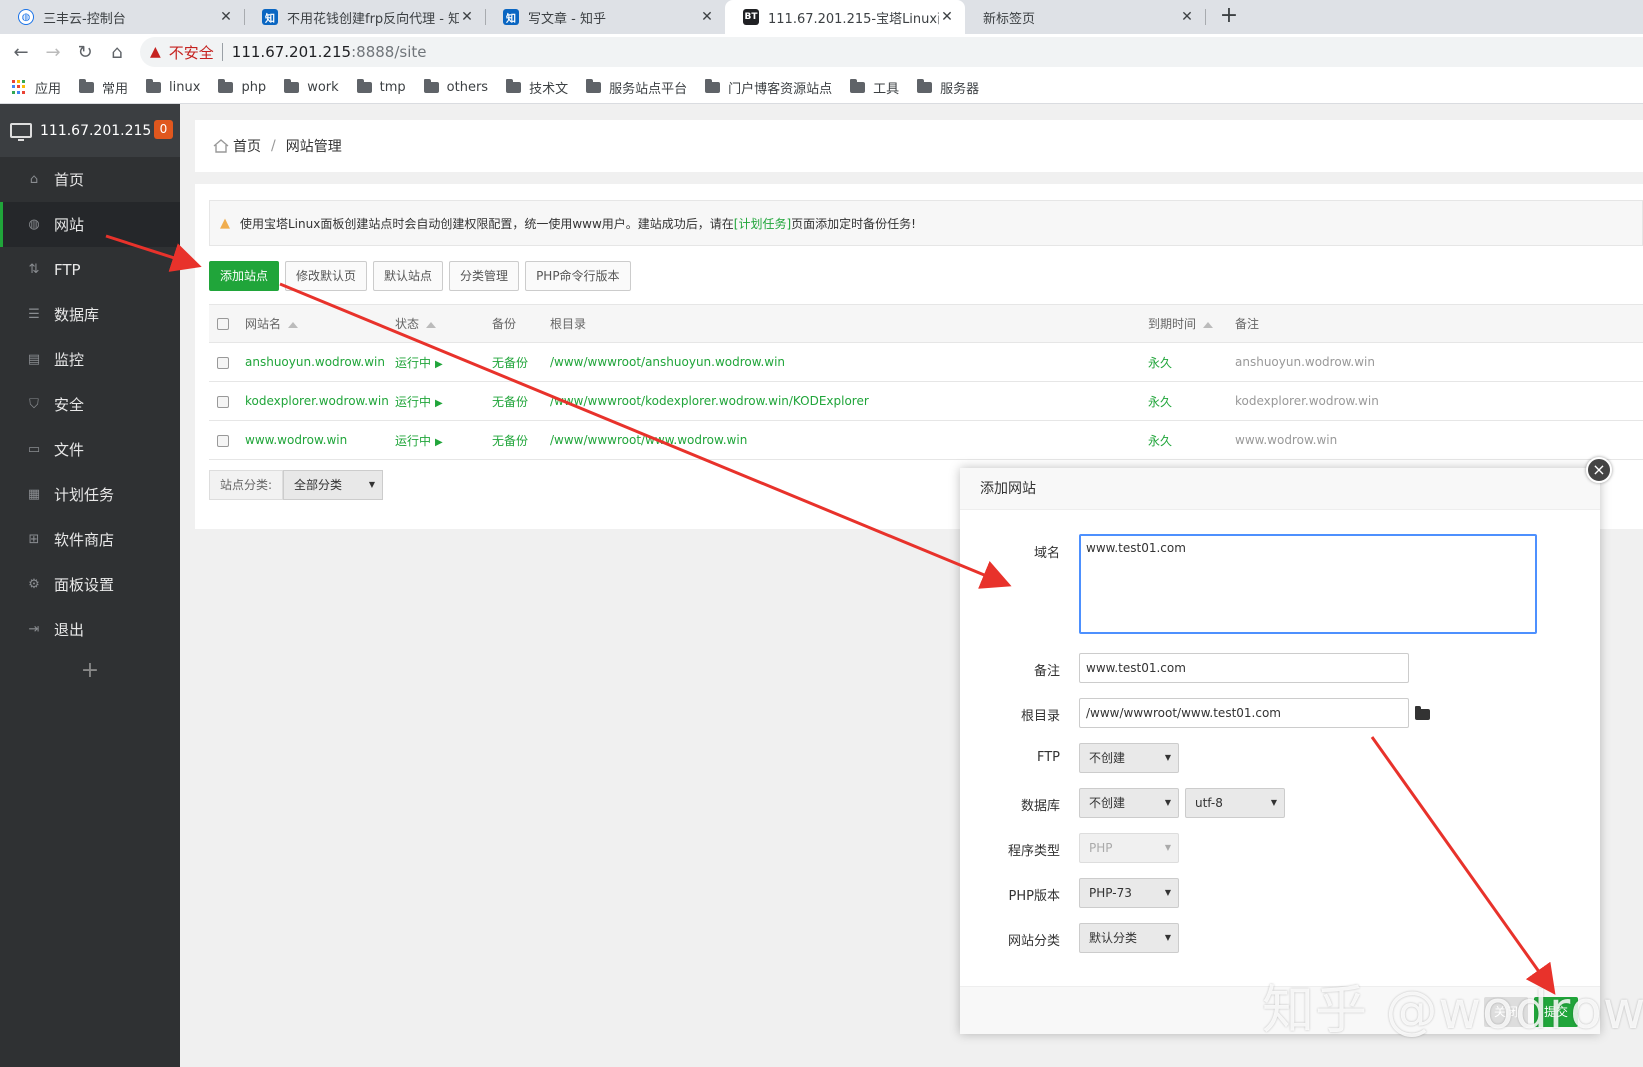 The height and width of the screenshot is (1067, 1643). Describe the element at coordinates (122, 17) in the screenshot. I see `browser-tab-1: ◍ 三丰云-控制台 ✕` at that location.